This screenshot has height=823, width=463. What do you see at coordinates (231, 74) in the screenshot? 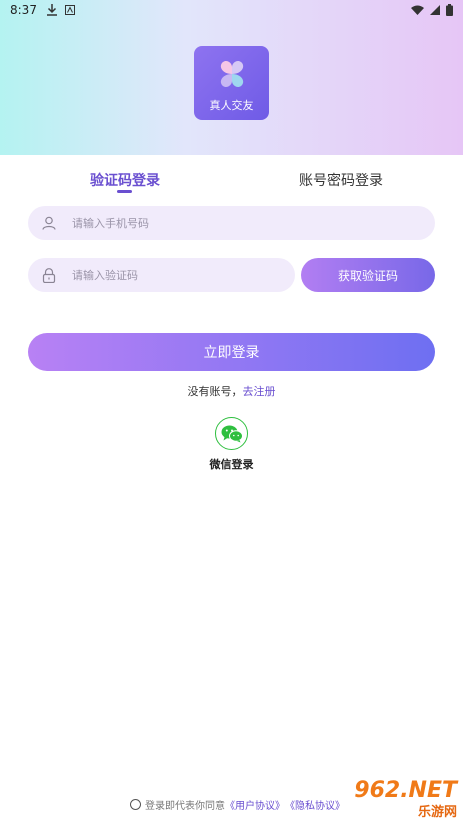
I see `clover-icon` at bounding box center [231, 74].